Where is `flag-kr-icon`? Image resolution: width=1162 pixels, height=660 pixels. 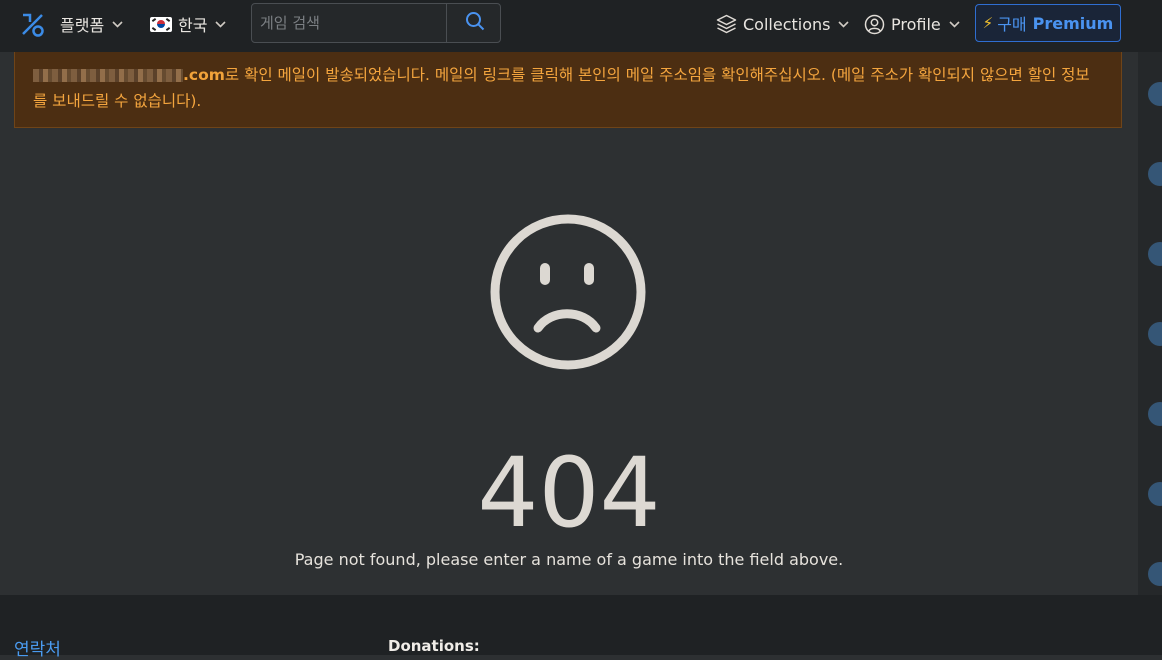
flag-kr-icon is located at coordinates (161, 24).